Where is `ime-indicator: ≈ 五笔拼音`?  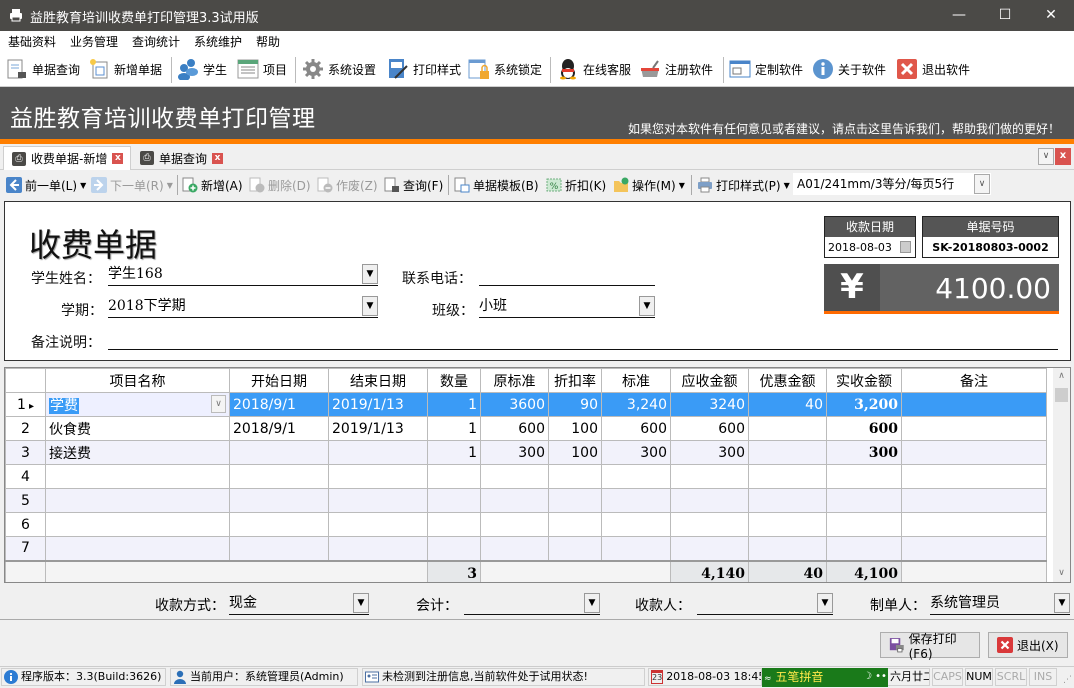
ime-indicator: ≈ 五笔拼音 is located at coordinates (812, 677).